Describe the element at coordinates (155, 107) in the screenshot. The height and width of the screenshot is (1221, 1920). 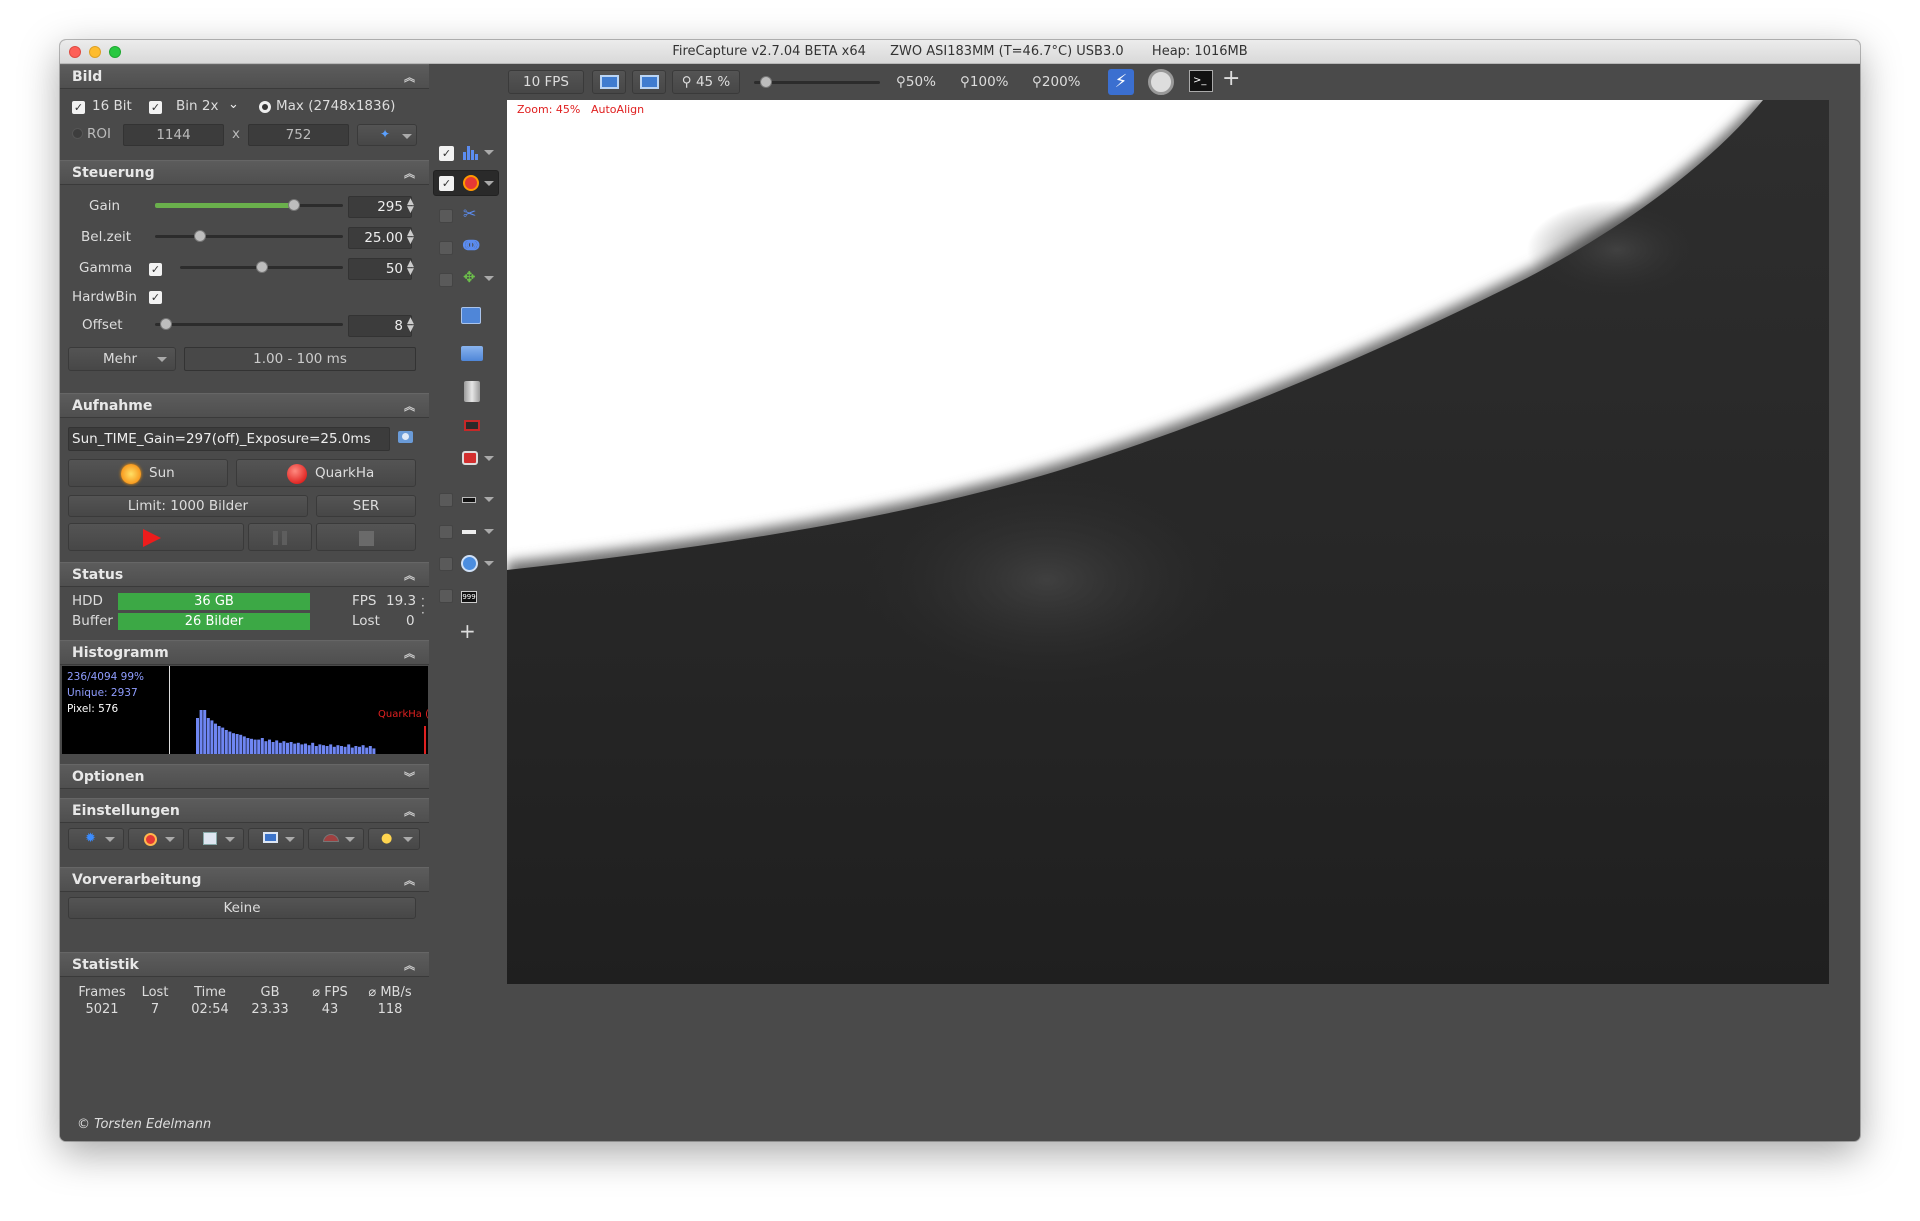
I see `bin-checkbox: ✓` at that location.